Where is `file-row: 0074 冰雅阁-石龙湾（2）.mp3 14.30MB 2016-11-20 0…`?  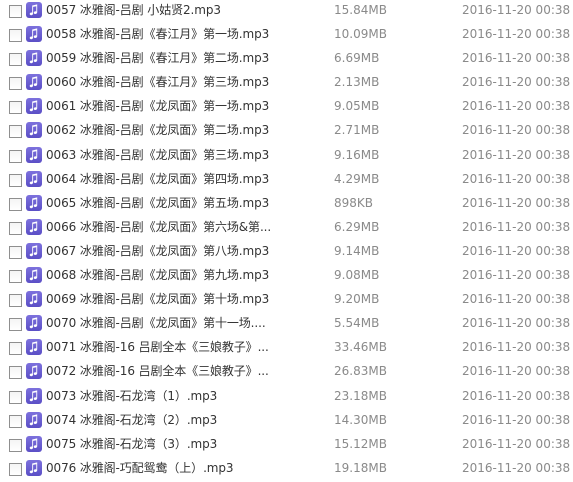 file-row: 0074 冰雅阁-石龙湾（2）.mp3 14.30MB 2016-11-20 0… is located at coordinates (286, 422).